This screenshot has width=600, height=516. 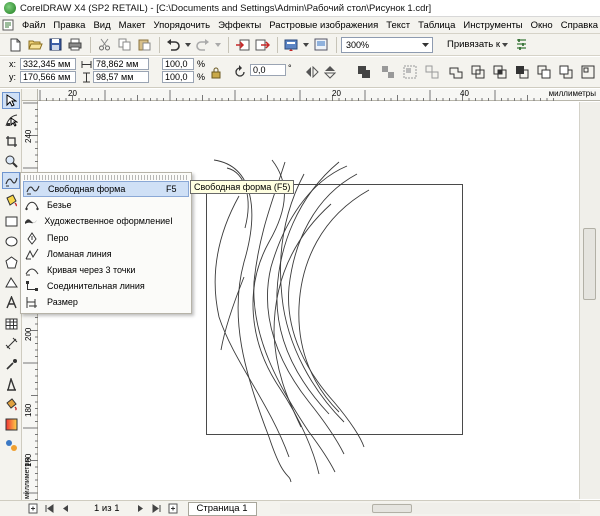 What do you see at coordinates (32, 238) in the screenshot?
I see `pen-icon` at bounding box center [32, 238].